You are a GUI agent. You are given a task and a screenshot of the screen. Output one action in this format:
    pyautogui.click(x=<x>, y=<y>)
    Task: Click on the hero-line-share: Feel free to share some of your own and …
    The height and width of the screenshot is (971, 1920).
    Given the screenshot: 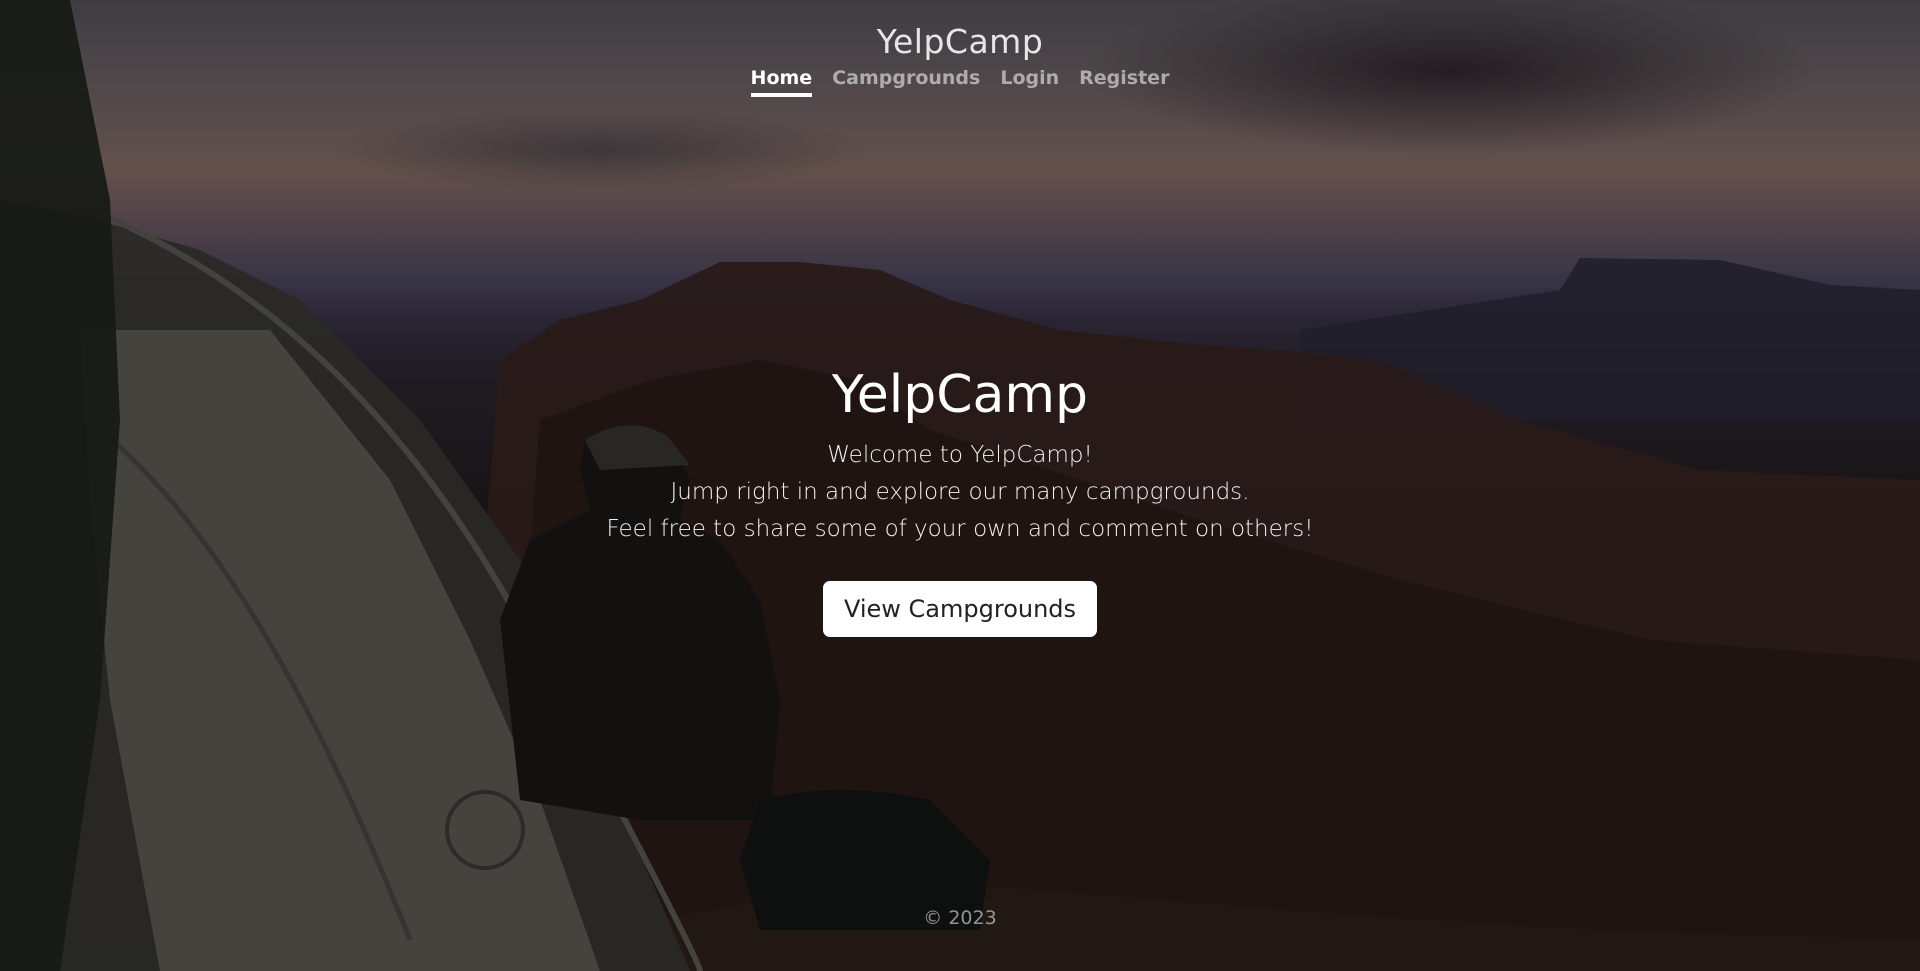 What is the action you would take?
    pyautogui.click(x=960, y=529)
    